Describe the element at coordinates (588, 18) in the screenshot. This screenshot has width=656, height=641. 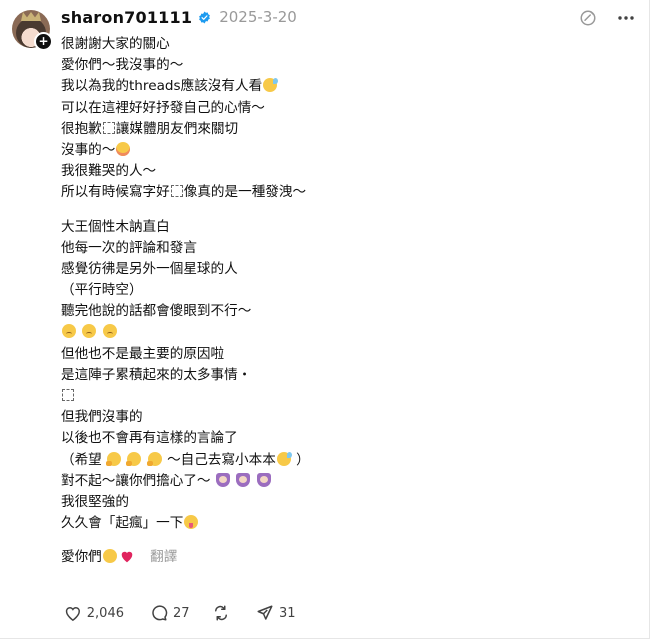
I see `mute-icon` at that location.